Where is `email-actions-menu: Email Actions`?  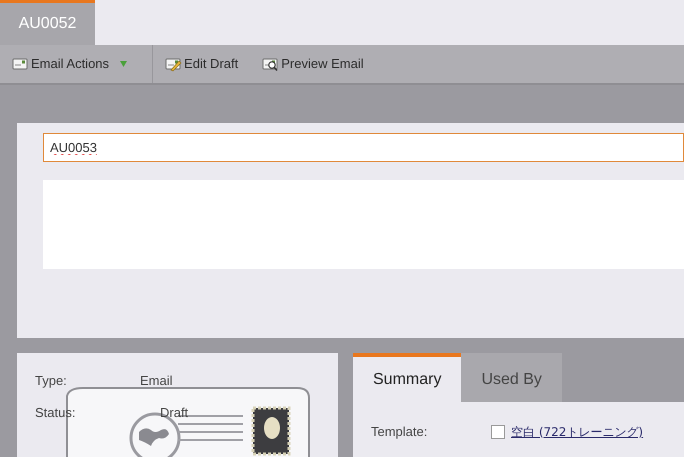 email-actions-menu: Email Actions is located at coordinates (70, 64).